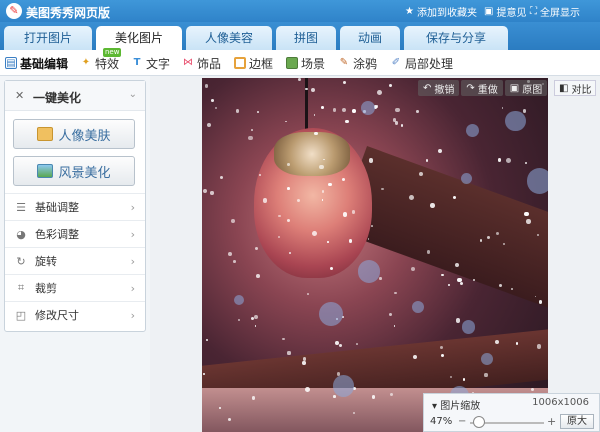  I want to click on original-size-button: 原大, so click(577, 421).